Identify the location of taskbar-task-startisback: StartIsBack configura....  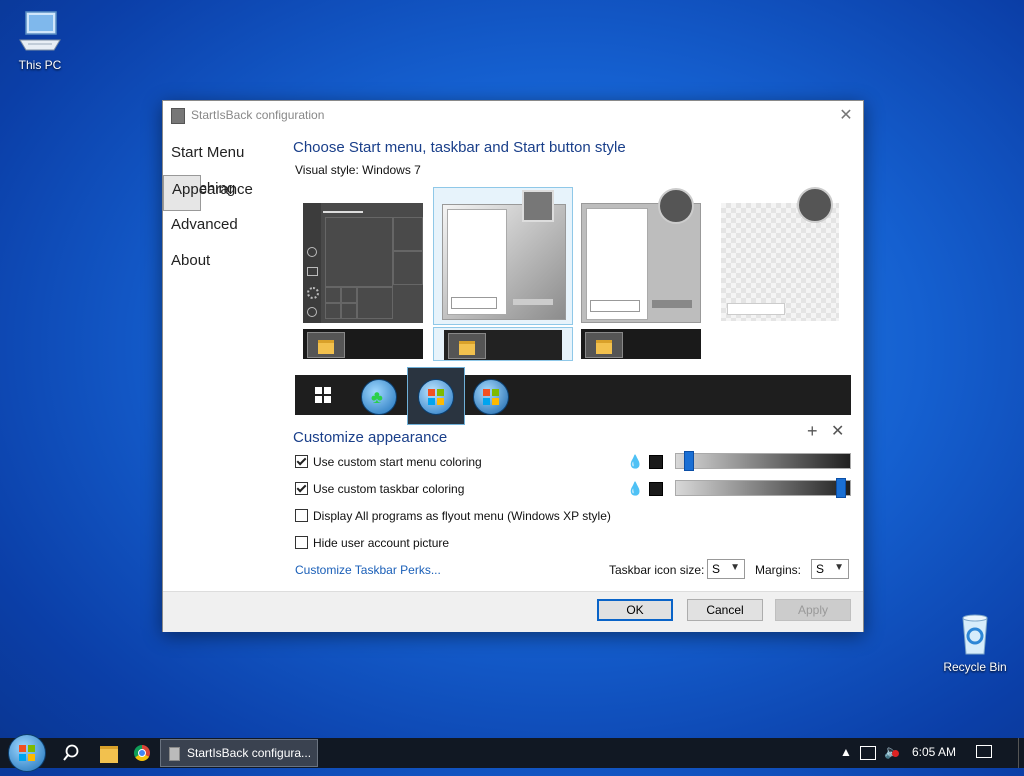
(239, 753).